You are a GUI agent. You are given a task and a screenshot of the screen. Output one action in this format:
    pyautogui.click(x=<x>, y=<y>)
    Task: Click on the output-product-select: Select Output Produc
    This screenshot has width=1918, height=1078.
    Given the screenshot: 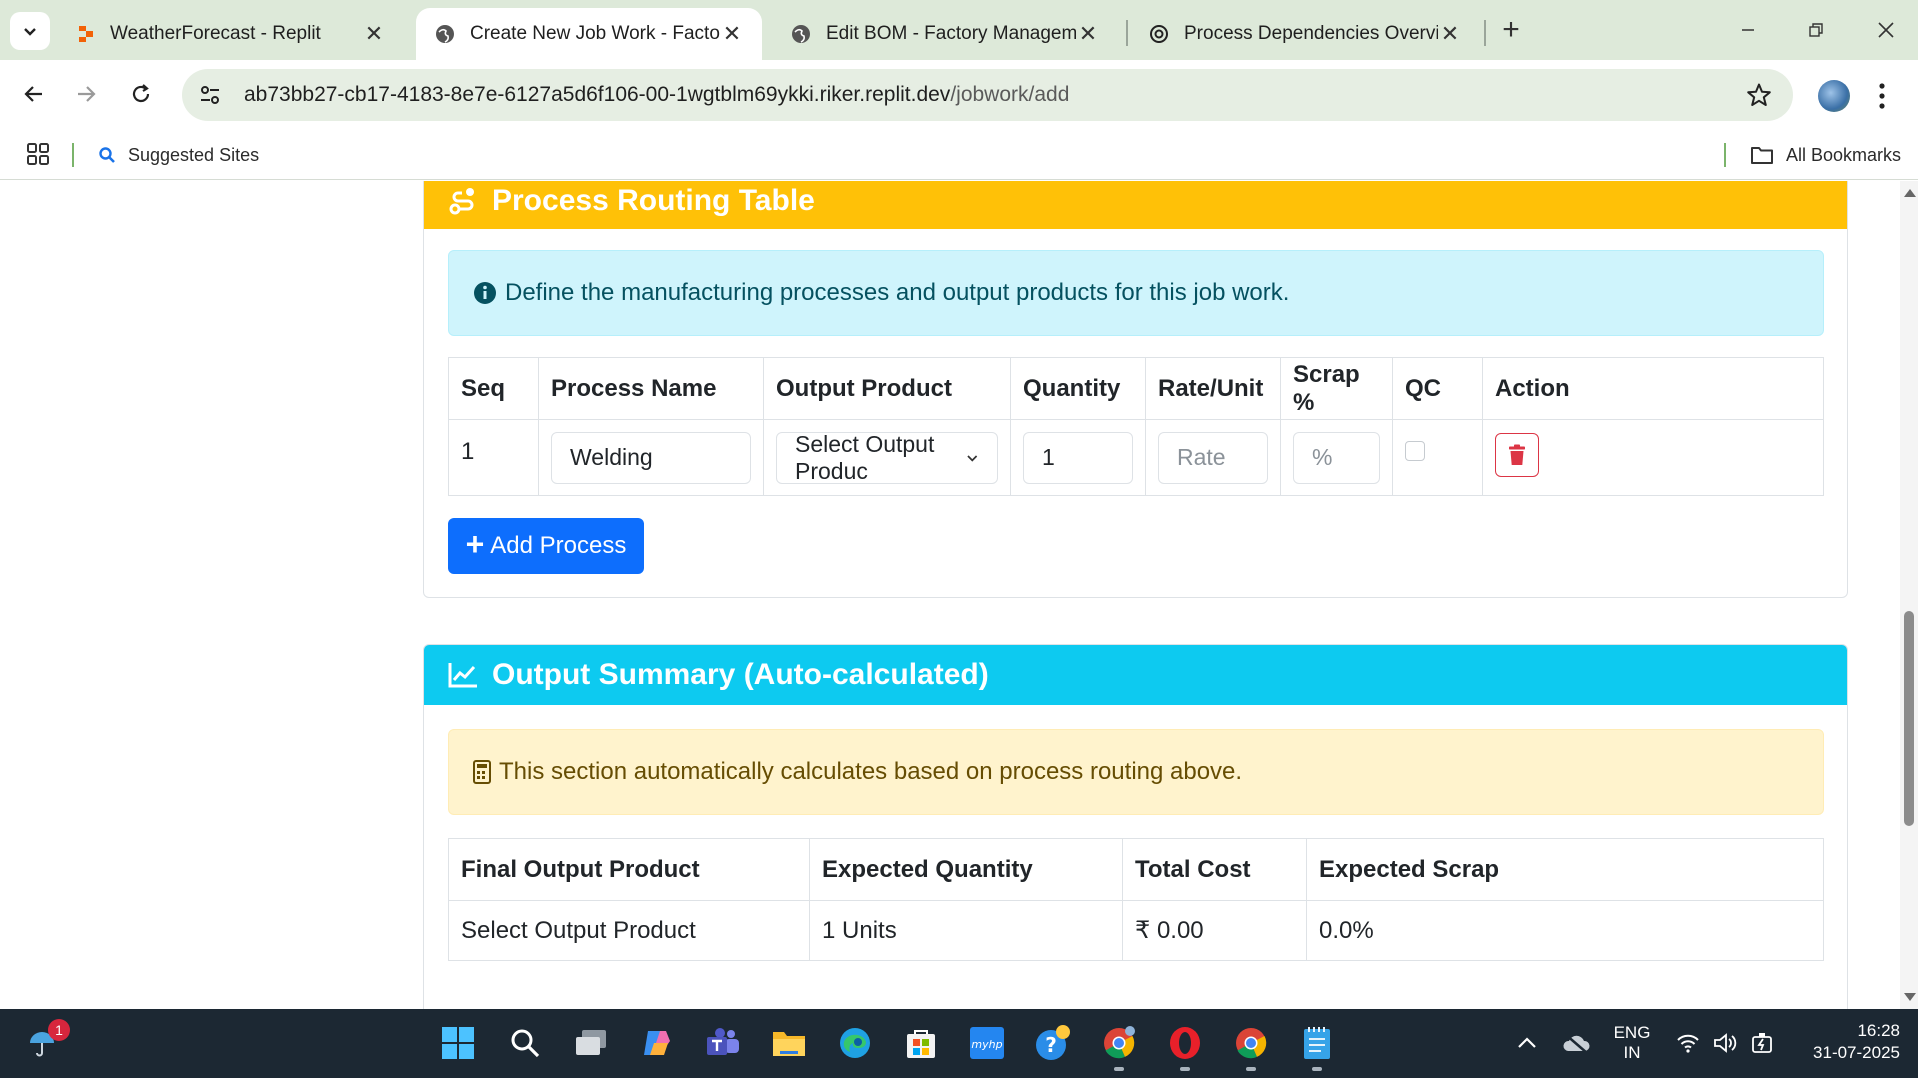 What is the action you would take?
    pyautogui.click(x=887, y=457)
    